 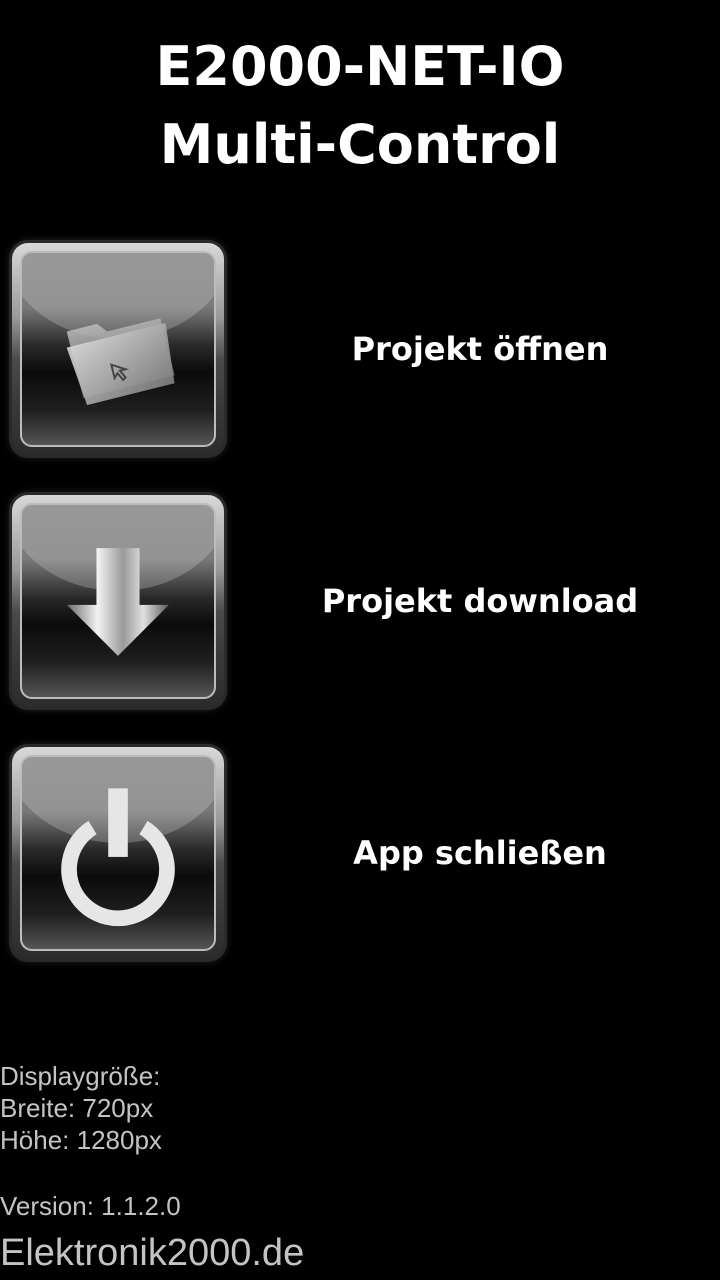 What do you see at coordinates (360, 144) in the screenshot?
I see `app-title-line2: Multi-Control` at bounding box center [360, 144].